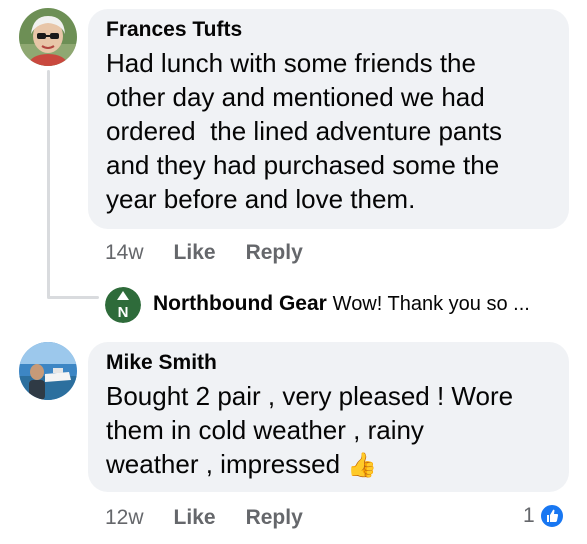 The width and height of the screenshot is (587, 544). I want to click on reply-author: Northbound Gear, so click(240, 303).